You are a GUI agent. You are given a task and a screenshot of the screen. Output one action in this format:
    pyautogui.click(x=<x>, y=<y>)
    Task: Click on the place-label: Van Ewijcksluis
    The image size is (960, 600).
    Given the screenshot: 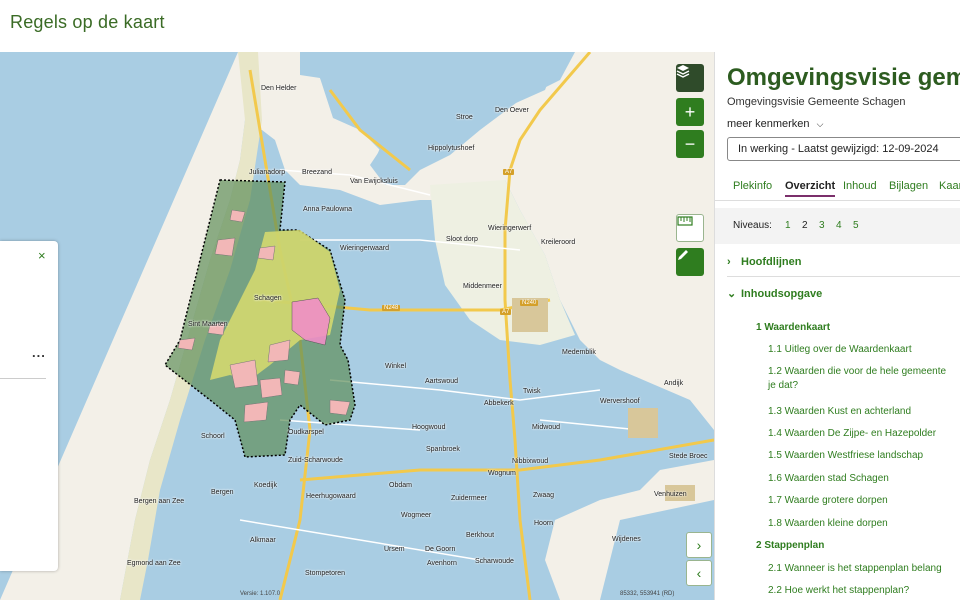 What is the action you would take?
    pyautogui.click(x=374, y=181)
    